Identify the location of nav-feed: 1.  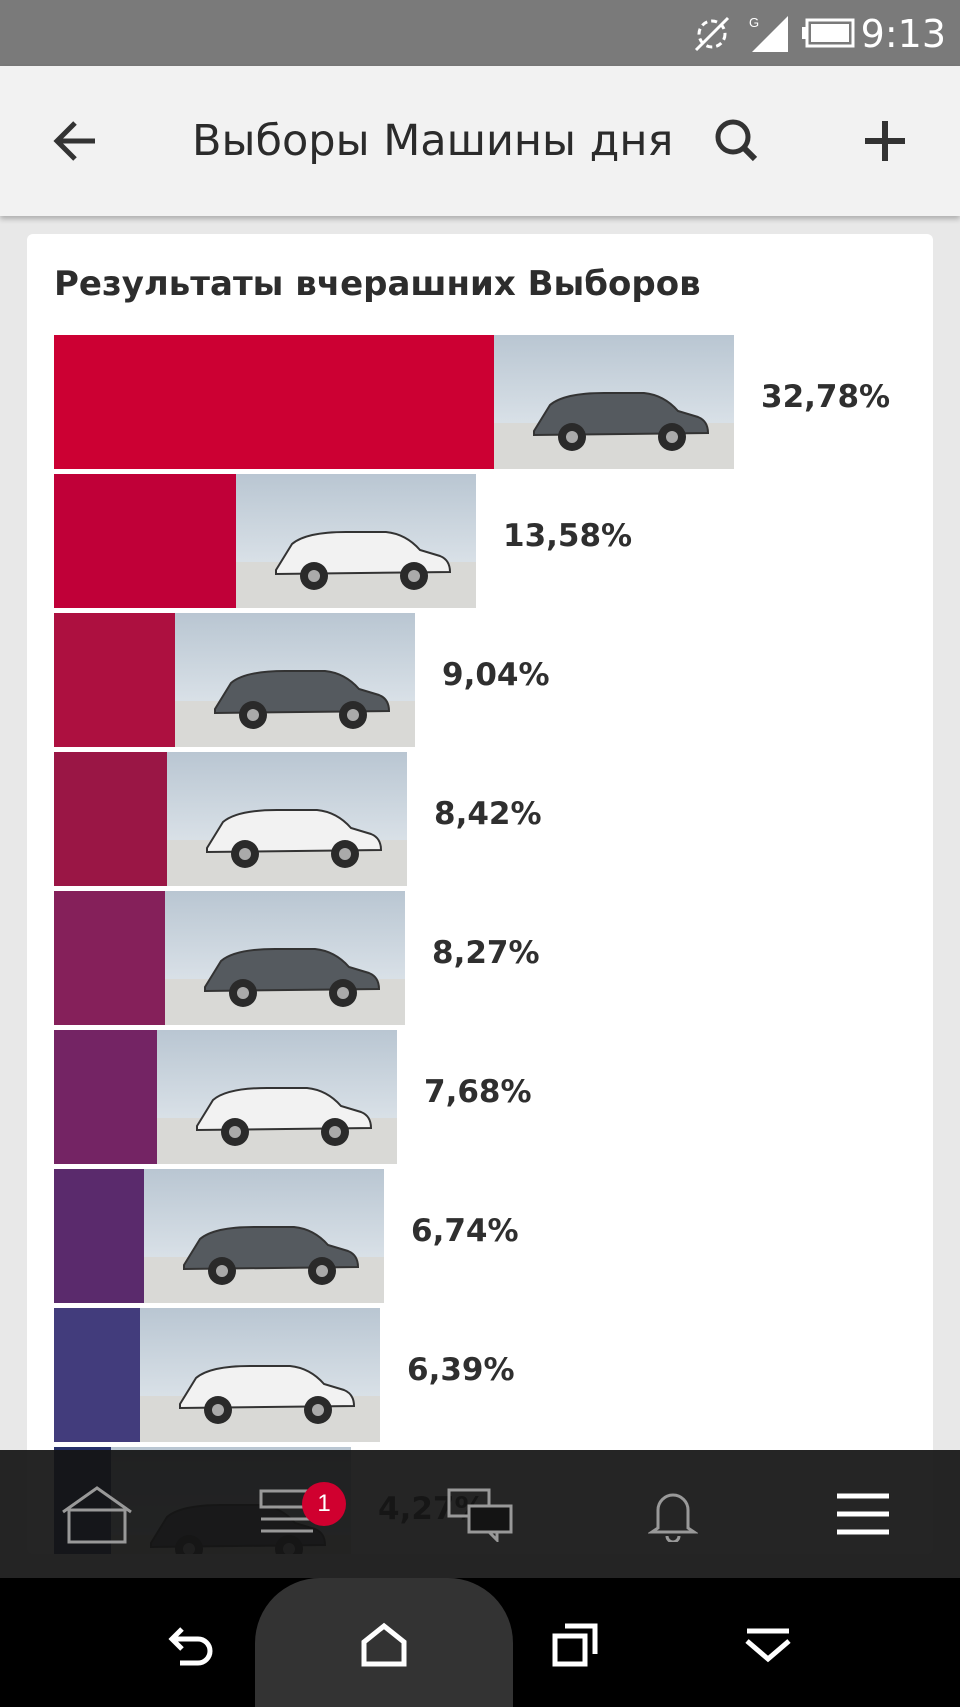
(287, 1514).